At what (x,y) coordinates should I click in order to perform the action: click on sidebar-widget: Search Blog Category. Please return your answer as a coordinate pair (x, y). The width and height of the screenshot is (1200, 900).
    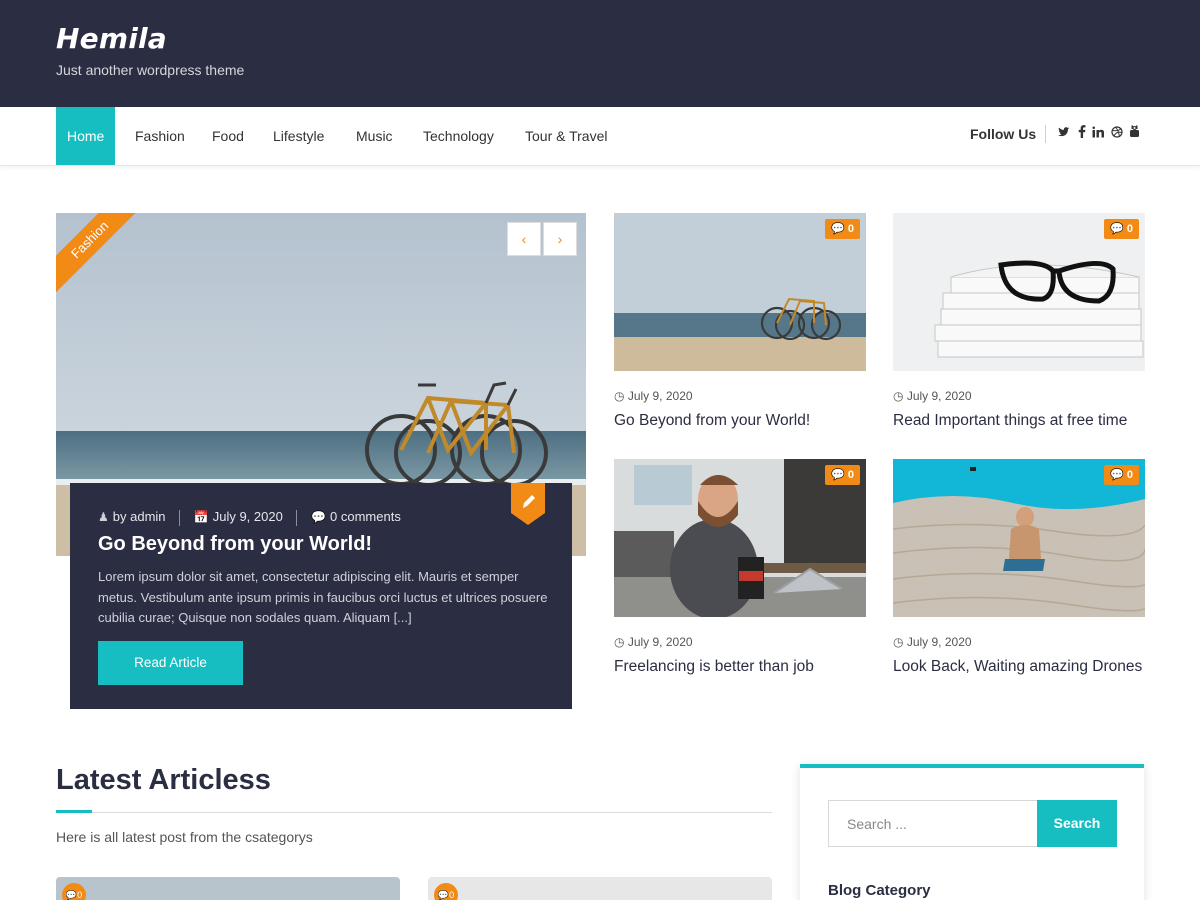
    Looking at the image, I should click on (972, 832).